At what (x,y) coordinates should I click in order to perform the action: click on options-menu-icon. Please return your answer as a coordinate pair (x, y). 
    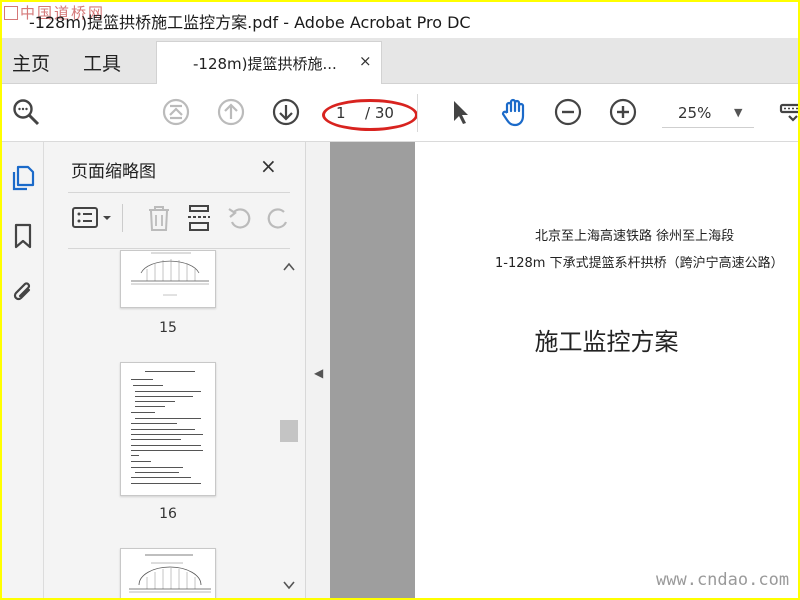
    Looking at the image, I should click on (93, 220).